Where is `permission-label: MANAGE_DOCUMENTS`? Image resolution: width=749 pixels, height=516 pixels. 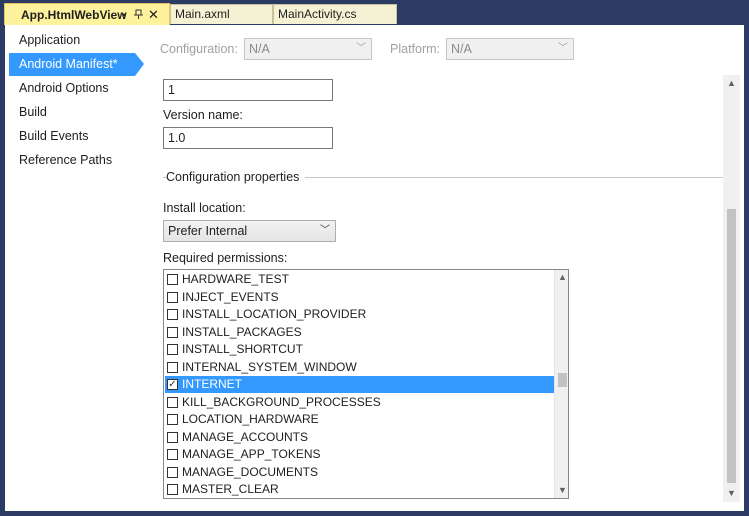
permission-label: MANAGE_DOCUMENTS is located at coordinates (250, 471).